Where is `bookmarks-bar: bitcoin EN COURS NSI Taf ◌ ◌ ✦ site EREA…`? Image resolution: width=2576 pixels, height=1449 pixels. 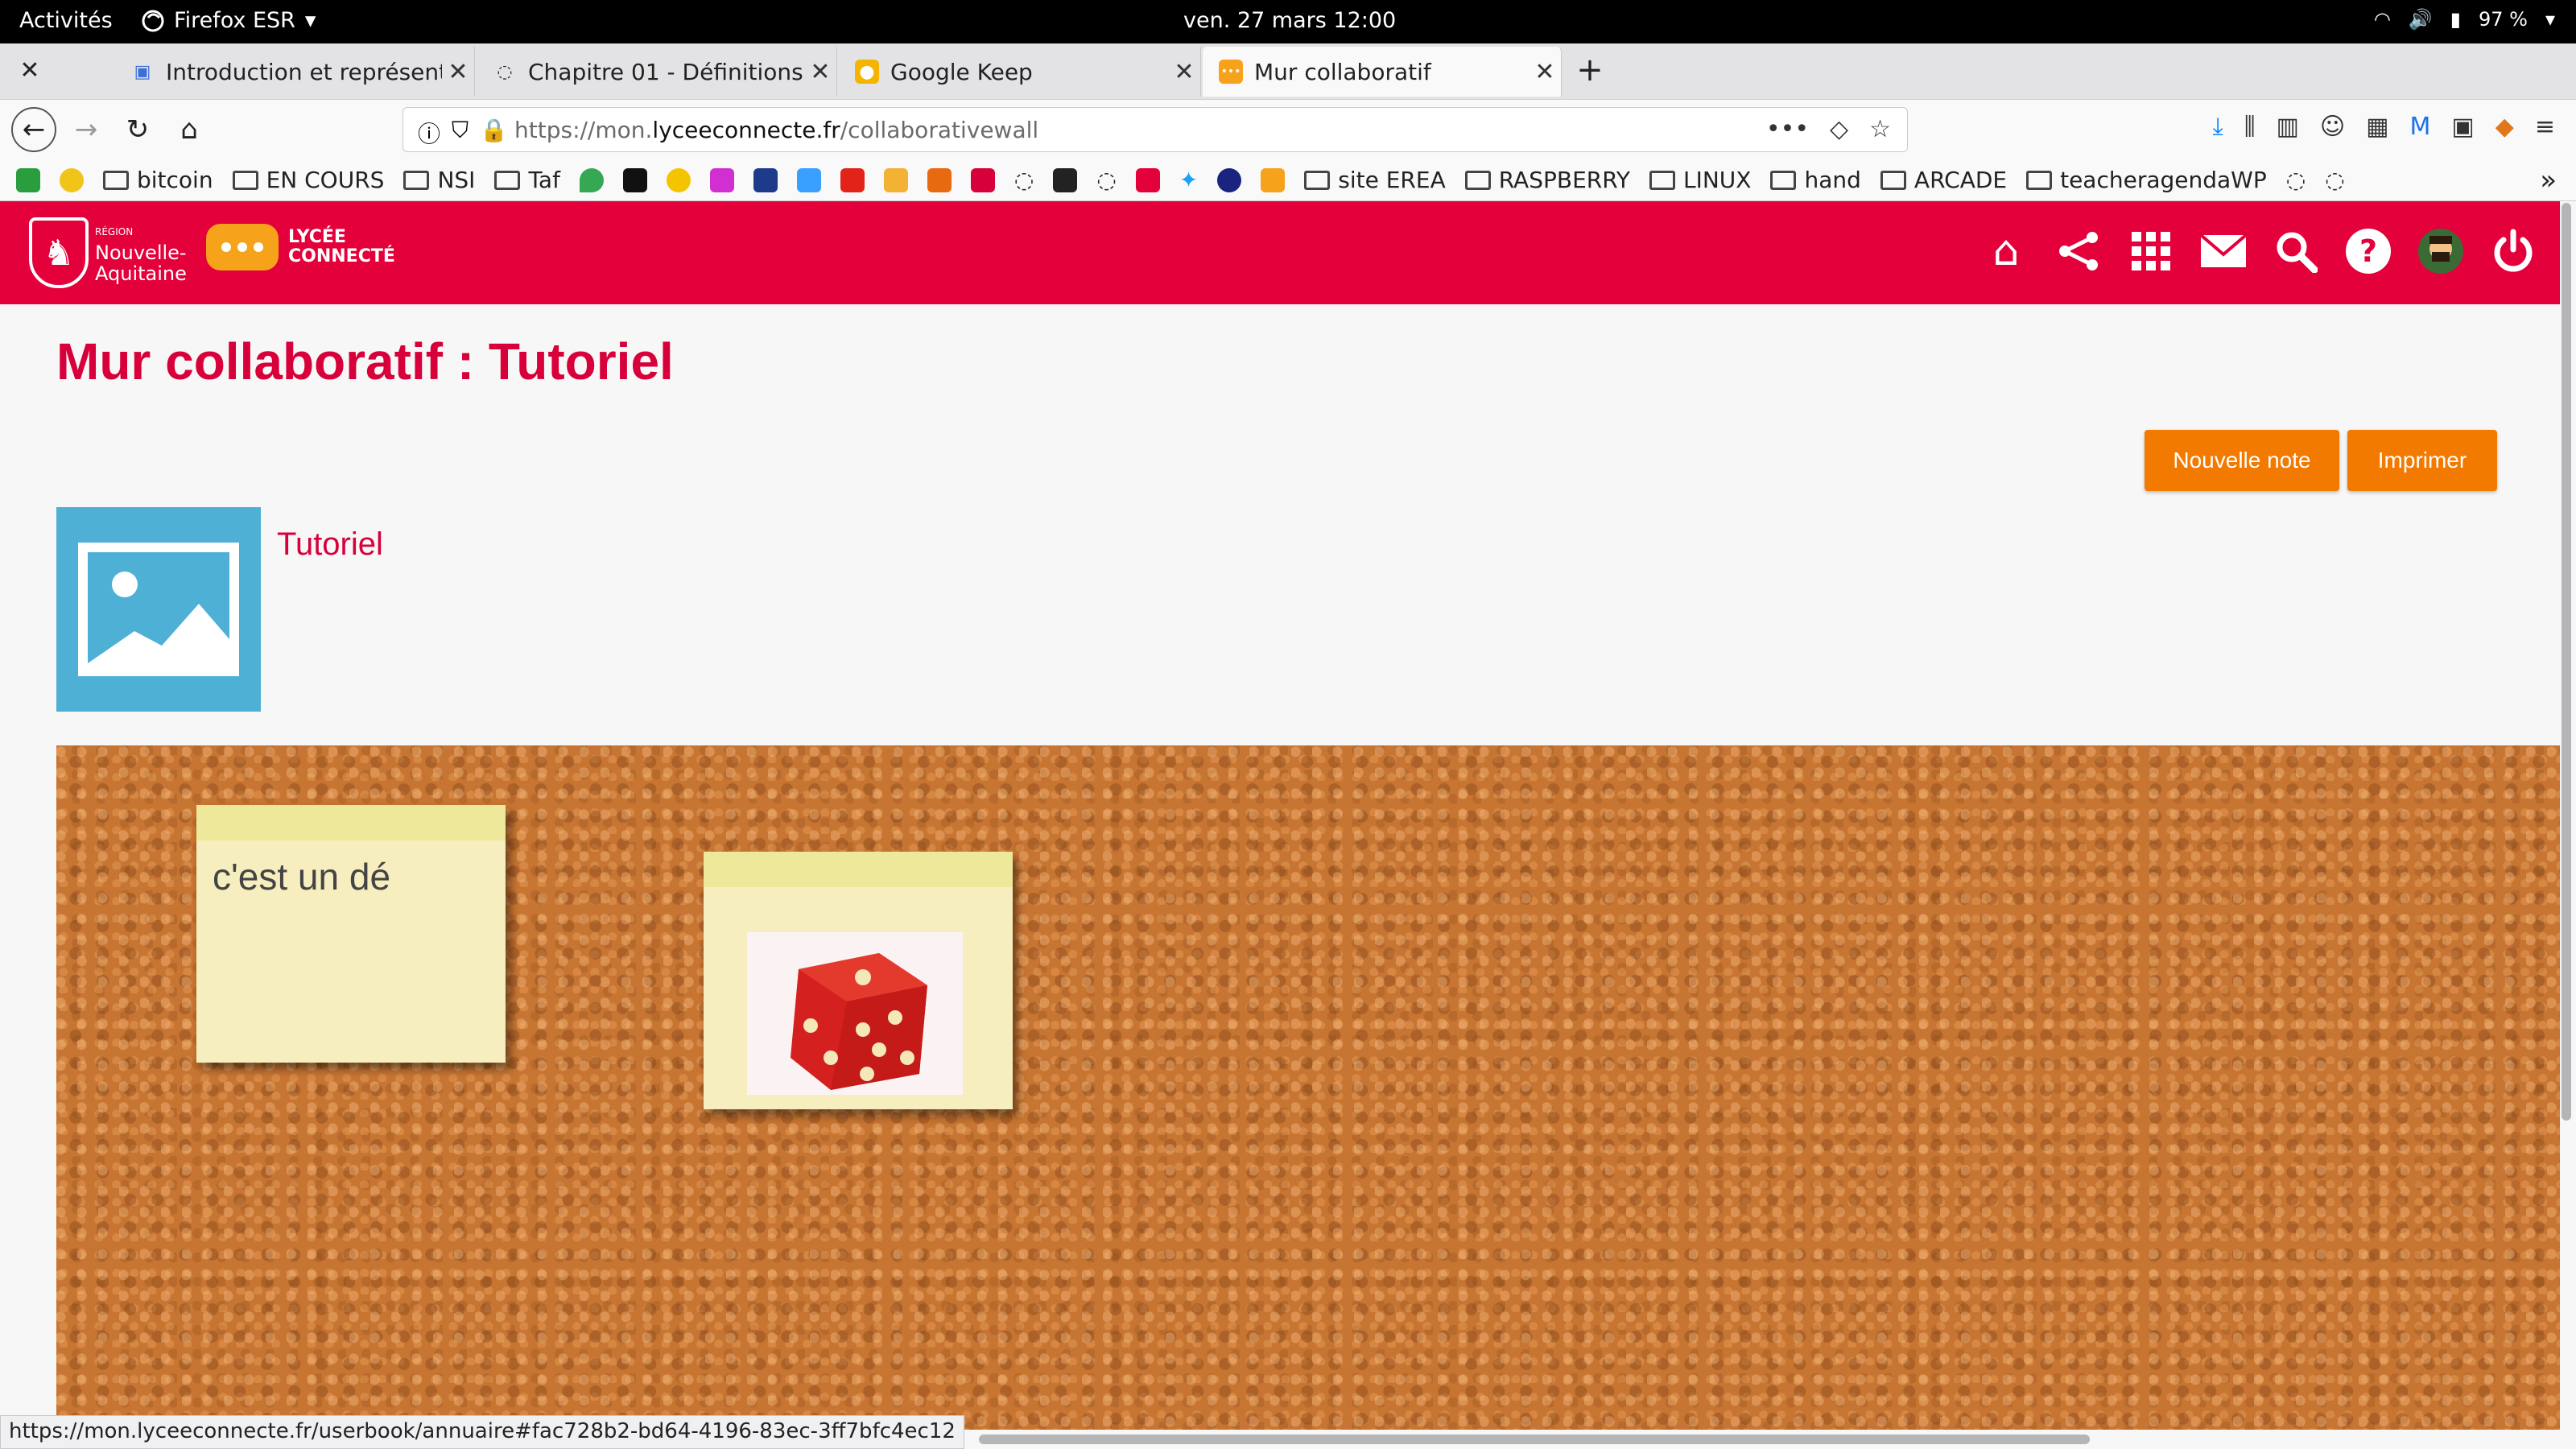
bookmarks-bar: bitcoin EN COURS NSI Taf ◌ ◌ ✦ site EREA… is located at coordinates (1288, 180).